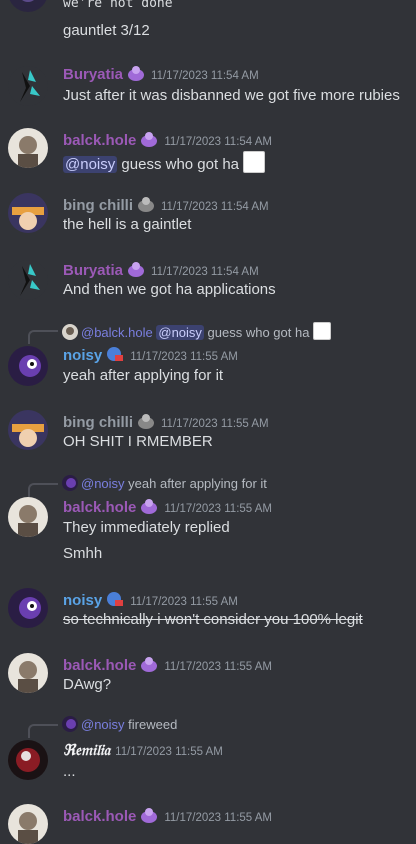  I want to click on message-text: DAwg?, so click(87, 684).